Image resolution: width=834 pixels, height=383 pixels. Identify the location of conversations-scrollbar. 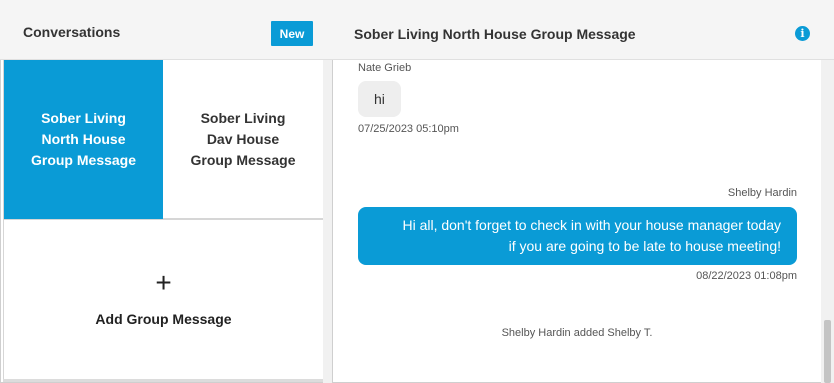
(327, 221).